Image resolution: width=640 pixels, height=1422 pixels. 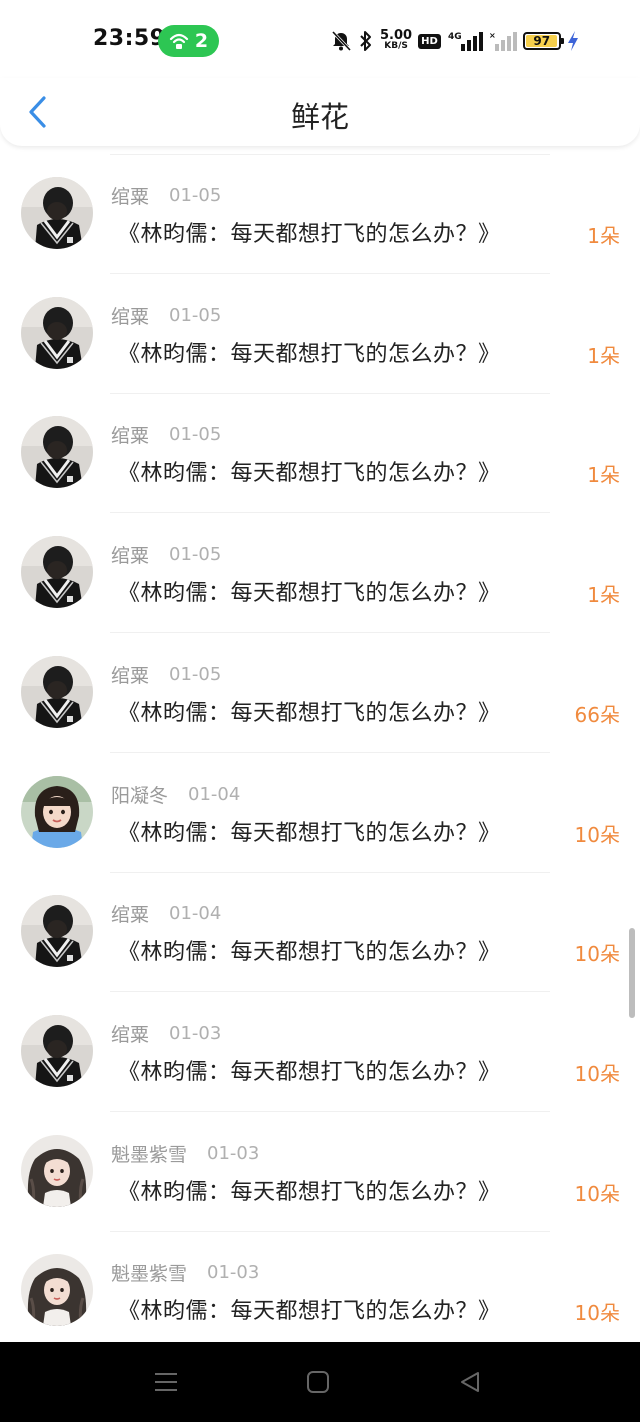 I want to click on list-item: 绾粟 01-05 《林昀儒：每天都想打飞的怎么办？》 66朵, so click(x=320, y=693).